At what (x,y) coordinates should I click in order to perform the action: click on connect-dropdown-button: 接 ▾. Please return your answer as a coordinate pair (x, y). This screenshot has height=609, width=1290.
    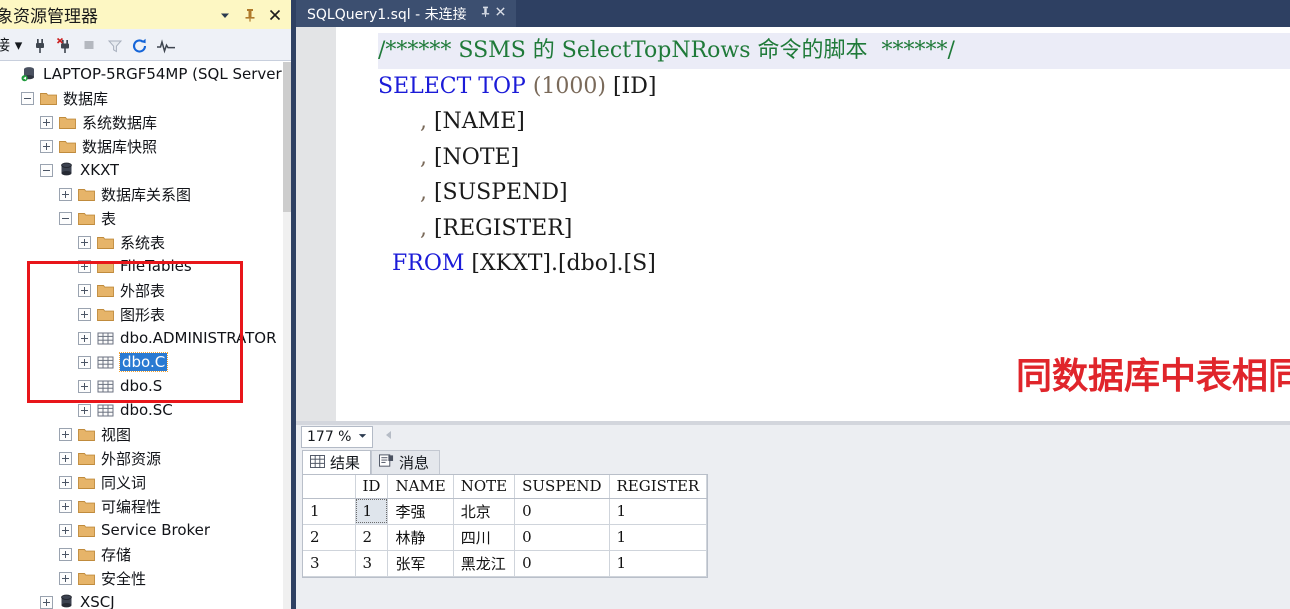
    Looking at the image, I should click on (11, 44).